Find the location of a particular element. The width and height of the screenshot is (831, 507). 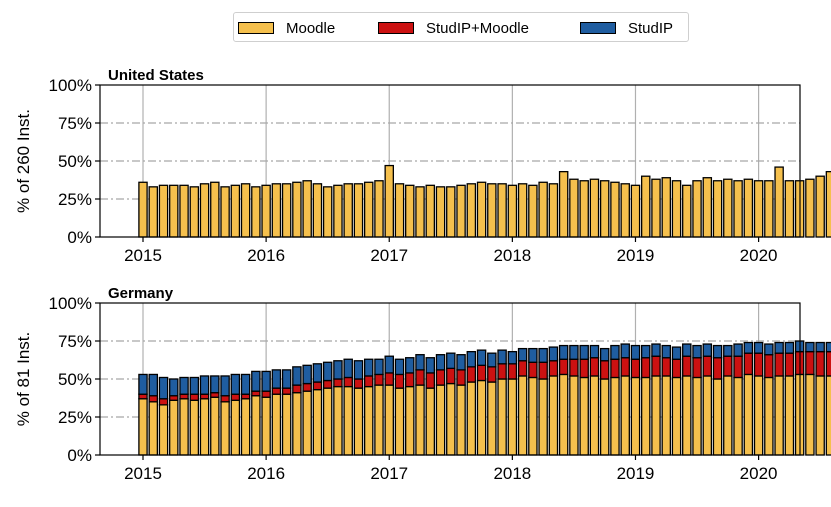

y-tick-label: 50% is located at coordinates (75, 379).